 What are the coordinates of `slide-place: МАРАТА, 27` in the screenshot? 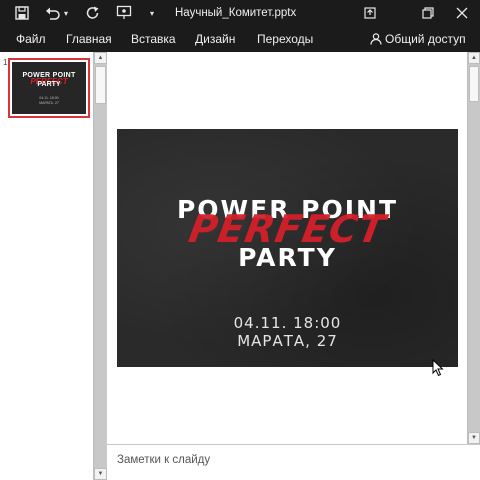 It's located at (287, 341).